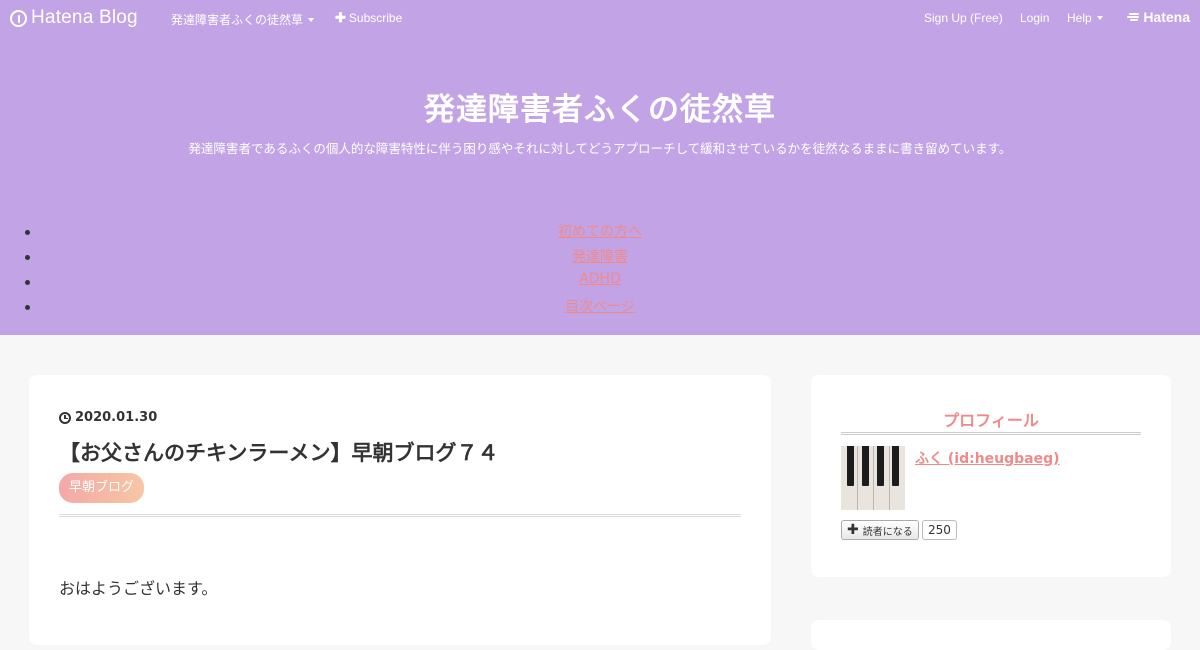 This screenshot has height=650, width=1200. I want to click on nav-link-adhd: ADHD, so click(600, 279).